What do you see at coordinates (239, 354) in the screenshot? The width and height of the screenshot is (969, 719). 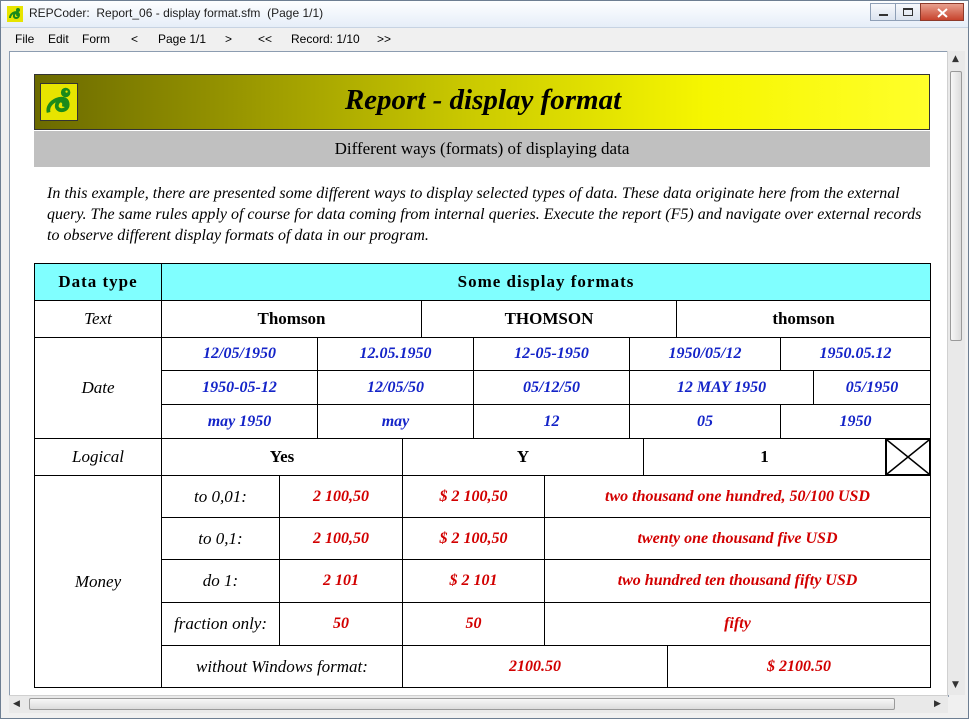 I see `date-value: 12/05/1950` at bounding box center [239, 354].